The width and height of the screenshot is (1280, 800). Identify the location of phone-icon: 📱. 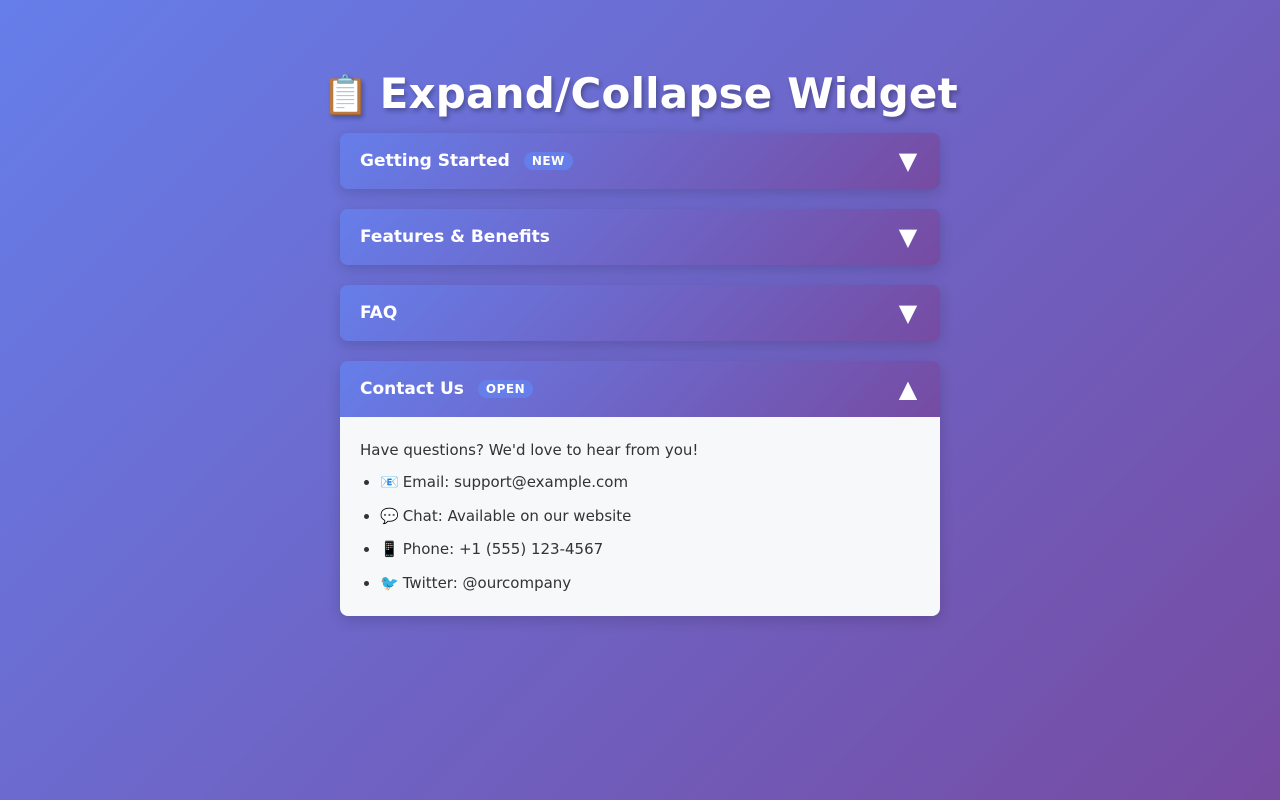
(389, 549).